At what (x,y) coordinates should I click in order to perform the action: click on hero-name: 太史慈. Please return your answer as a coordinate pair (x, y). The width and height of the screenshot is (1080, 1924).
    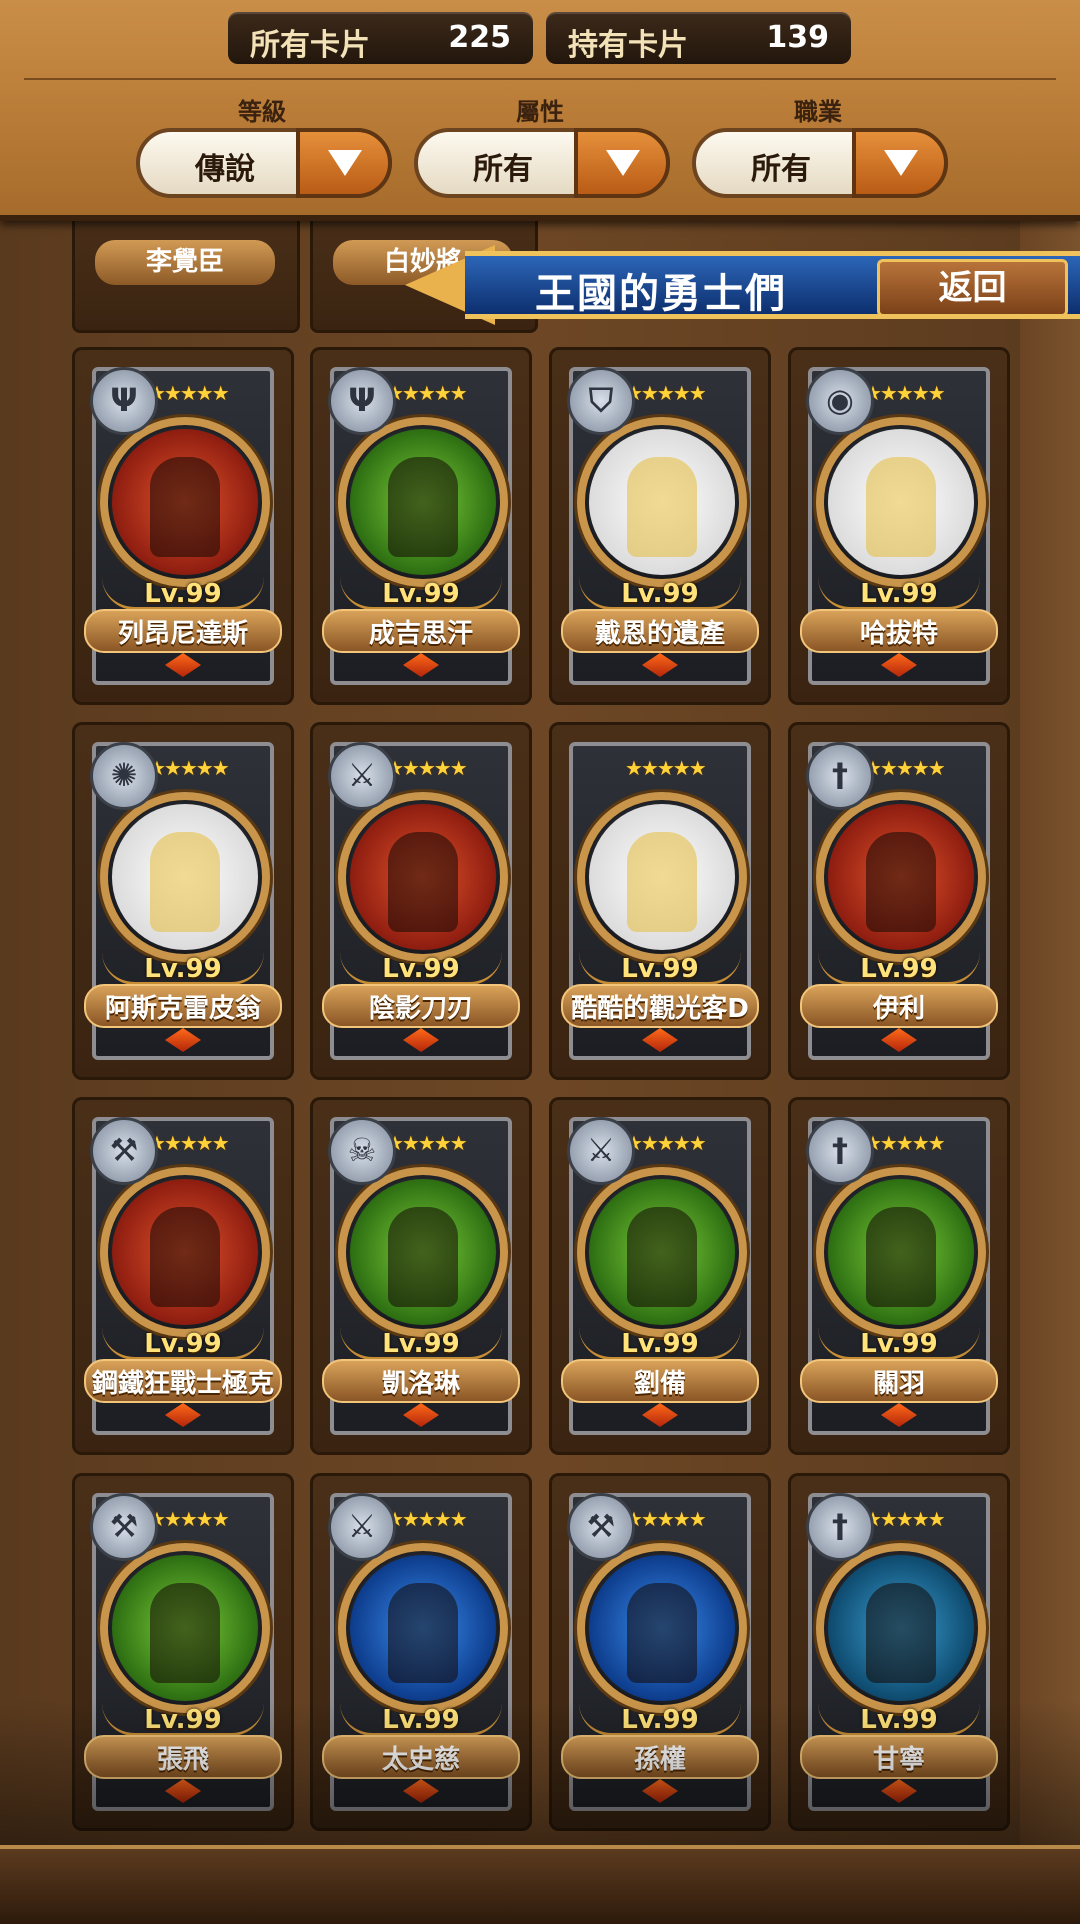
    Looking at the image, I should click on (420, 1760).